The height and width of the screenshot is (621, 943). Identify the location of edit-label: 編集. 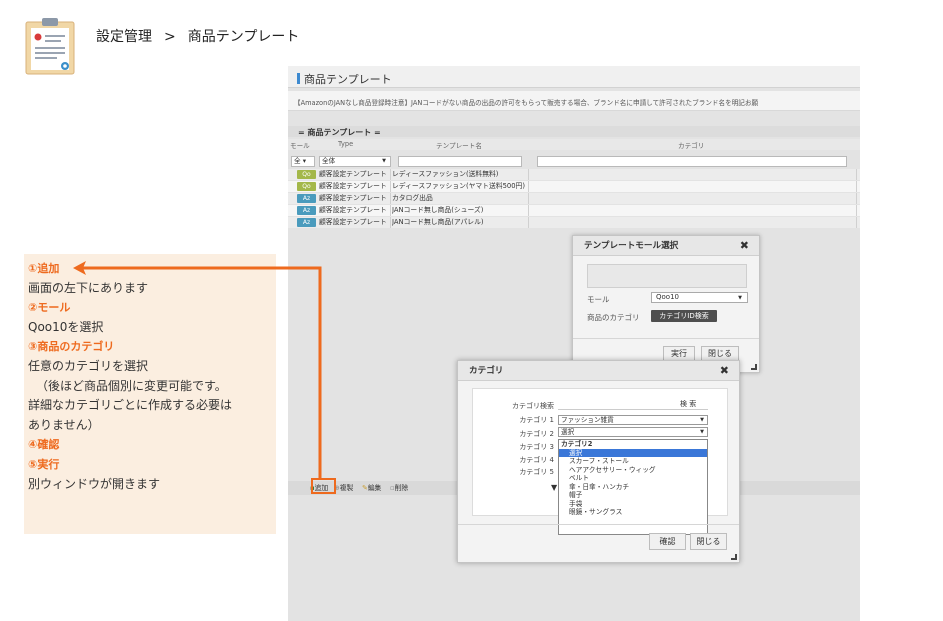
(374, 488).